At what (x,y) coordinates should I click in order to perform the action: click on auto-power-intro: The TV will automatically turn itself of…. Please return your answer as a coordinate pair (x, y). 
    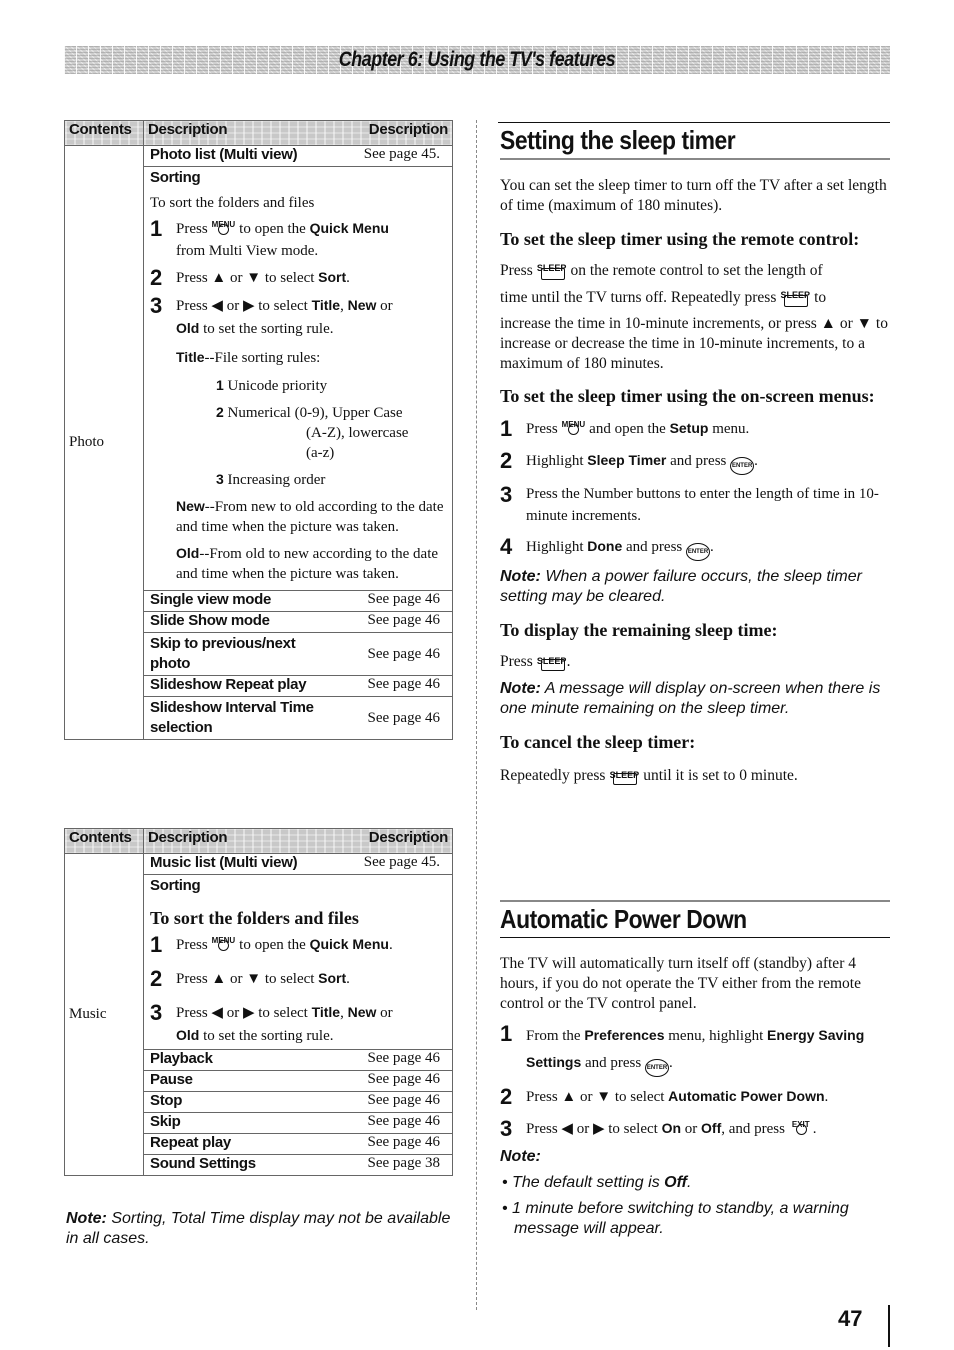
    Looking at the image, I should click on (680, 983).